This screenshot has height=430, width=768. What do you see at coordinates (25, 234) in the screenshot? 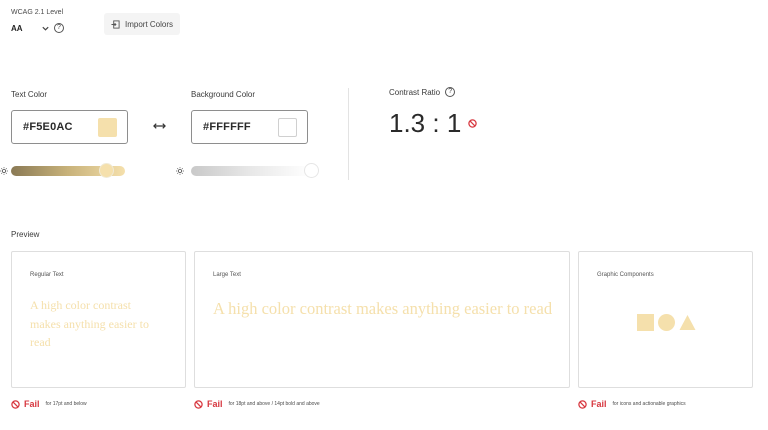
I see `preview-label: Preview` at bounding box center [25, 234].